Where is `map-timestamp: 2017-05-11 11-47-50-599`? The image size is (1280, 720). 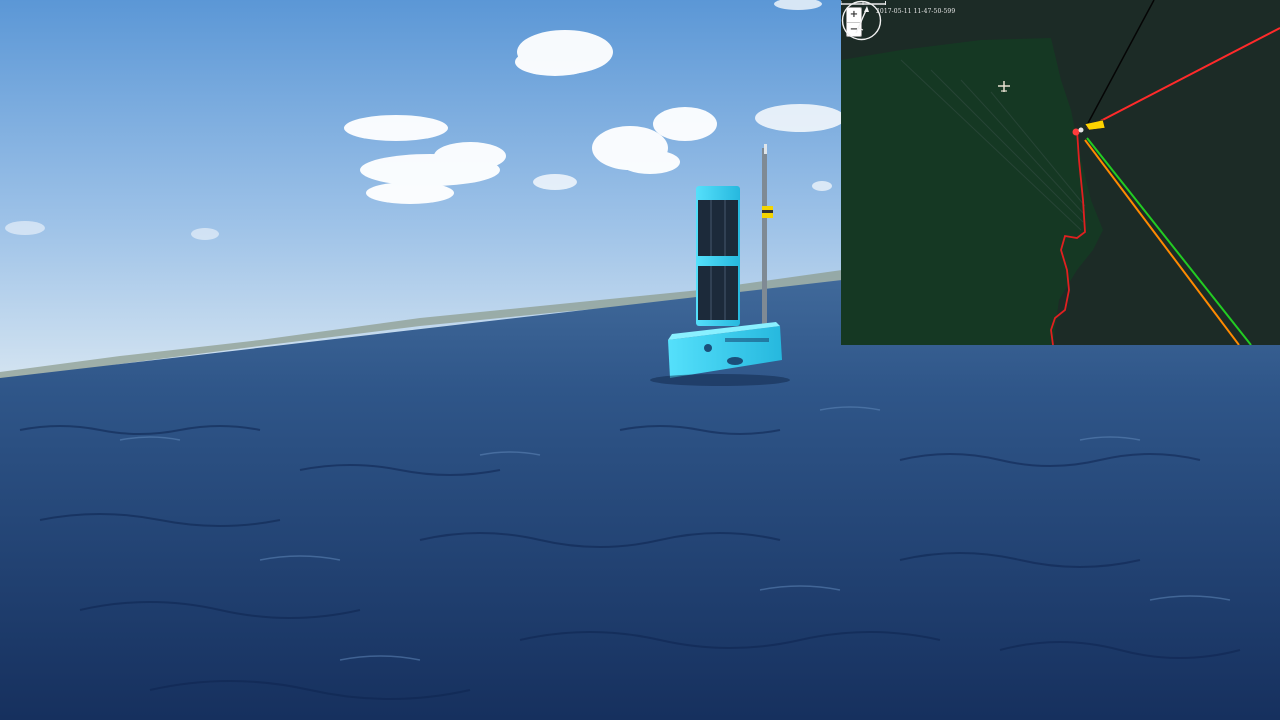 map-timestamp: 2017-05-11 11-47-50-599 is located at coordinates (916, 11).